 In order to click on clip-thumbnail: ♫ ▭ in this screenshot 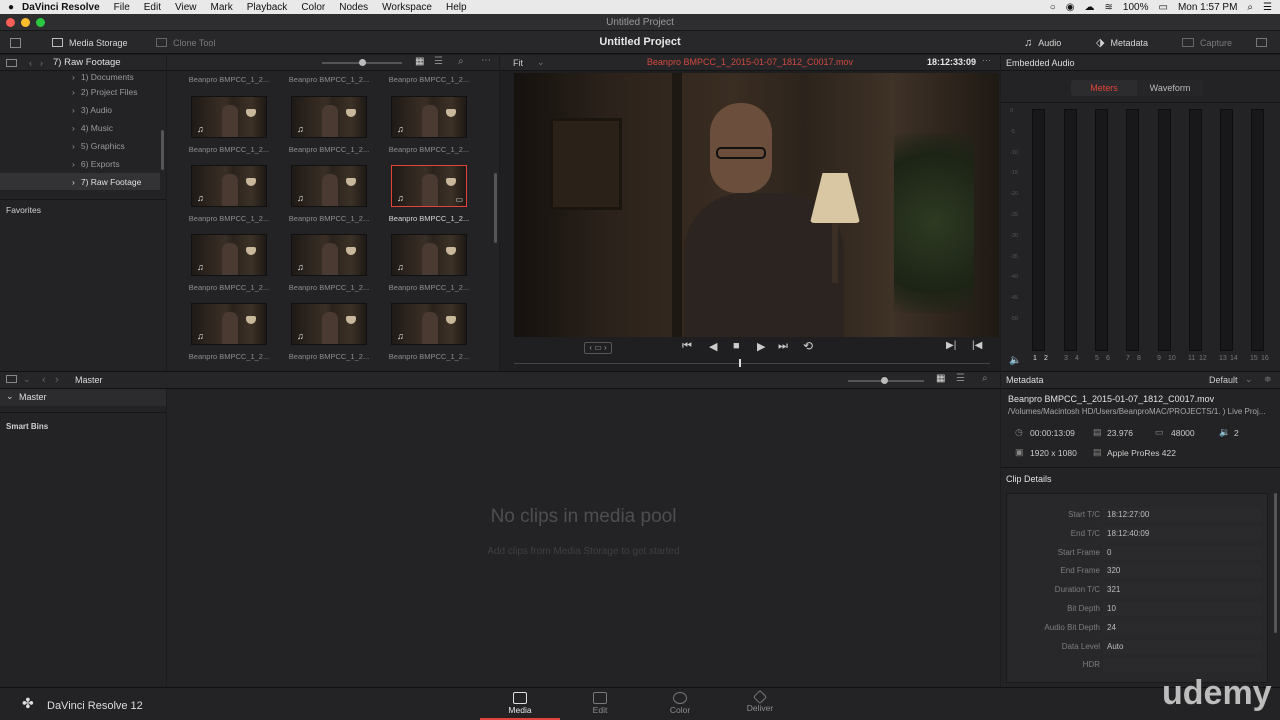, I will do `click(429, 186)`.